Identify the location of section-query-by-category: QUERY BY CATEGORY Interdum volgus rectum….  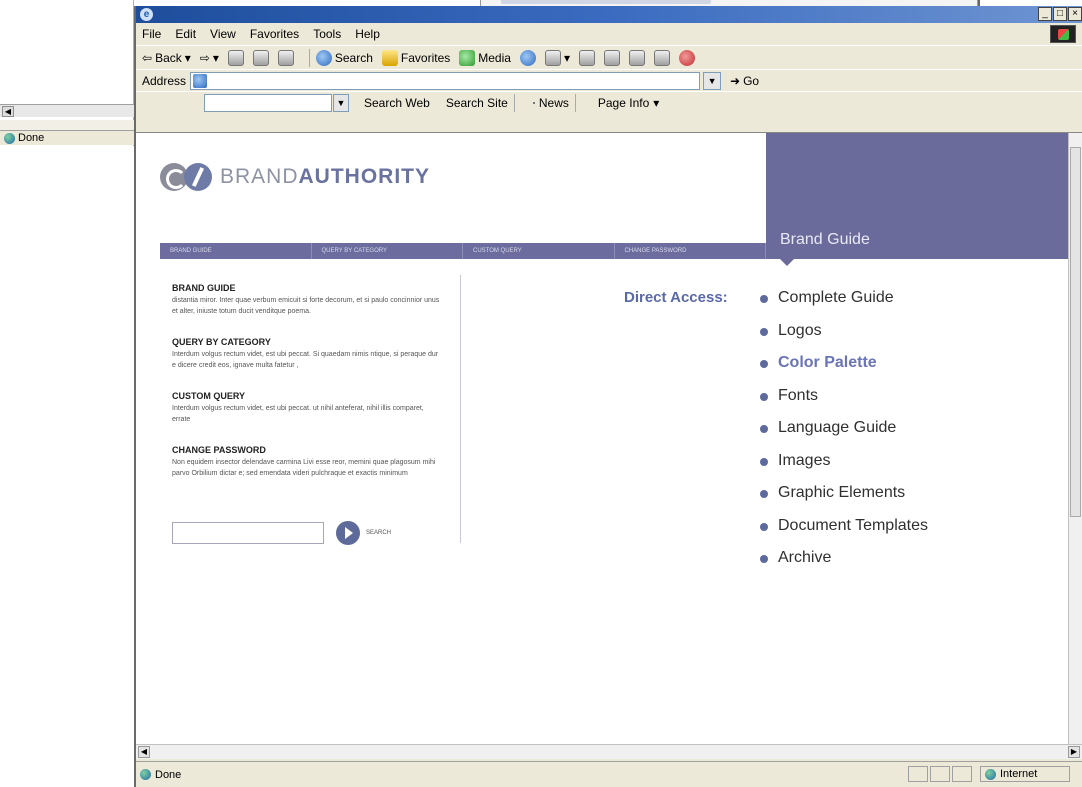
(307, 354).